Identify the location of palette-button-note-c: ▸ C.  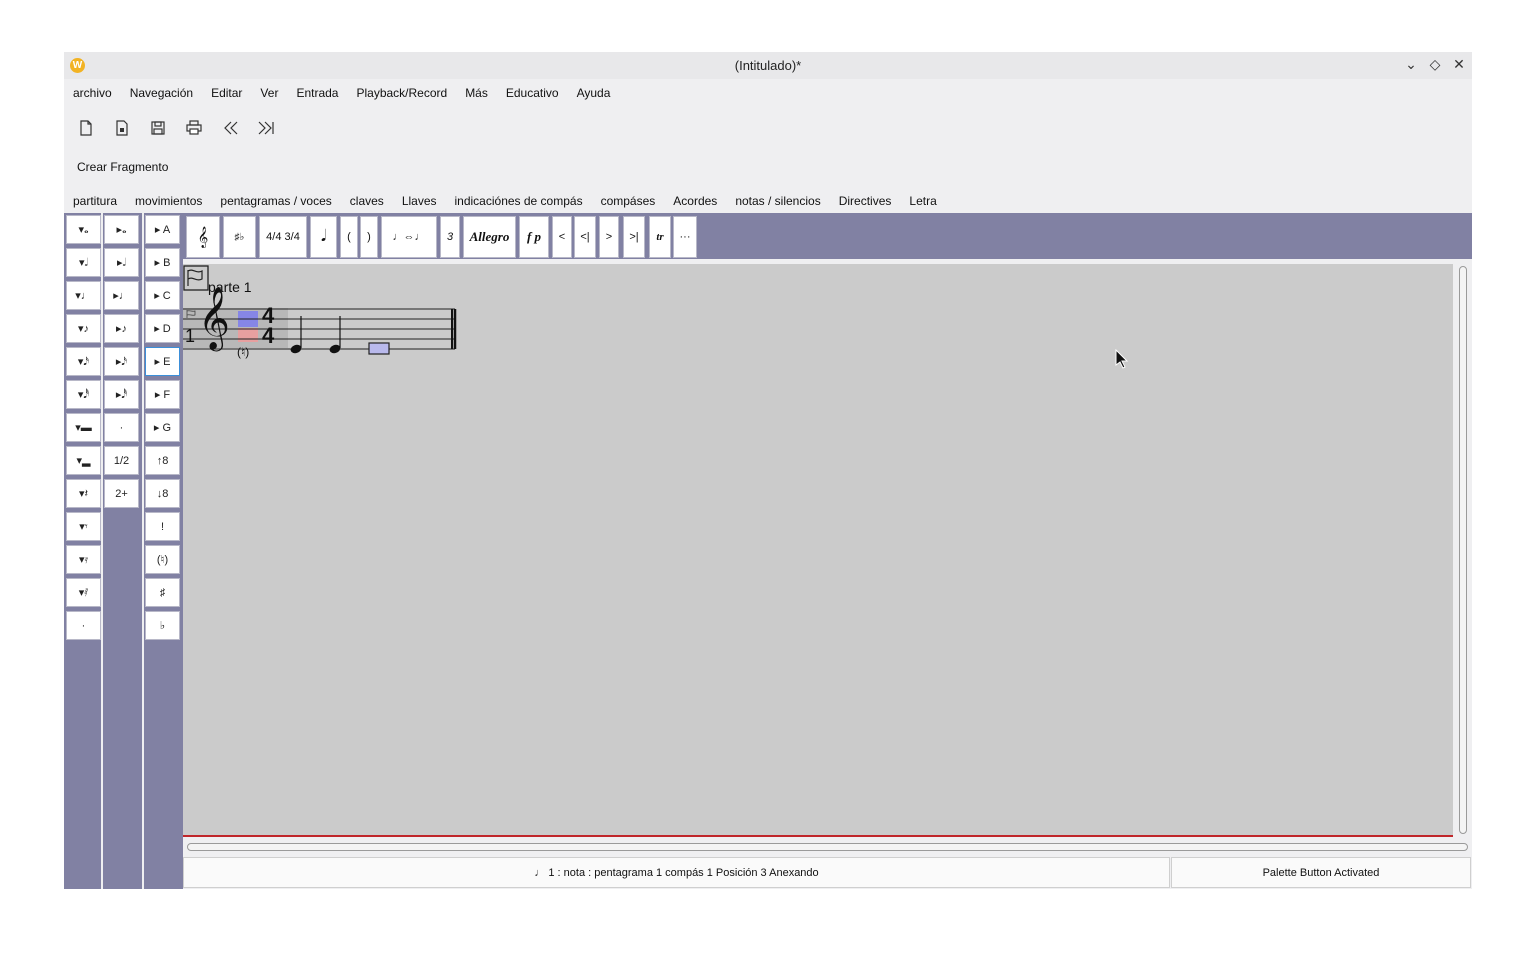
(162, 295).